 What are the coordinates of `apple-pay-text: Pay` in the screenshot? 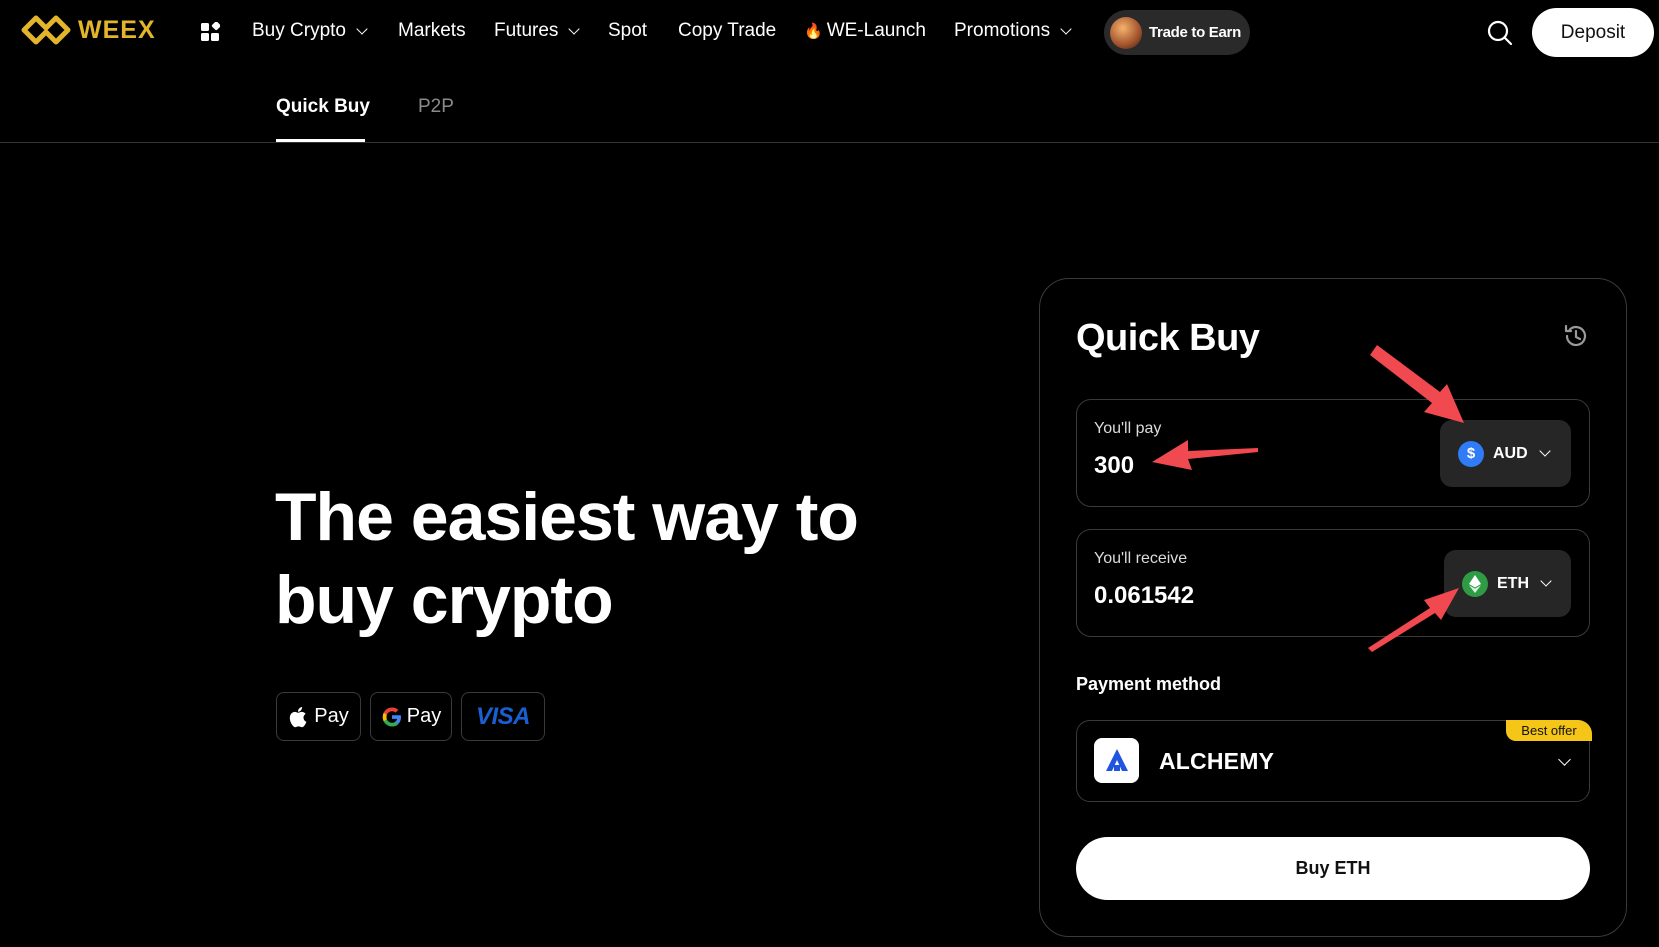 It's located at (331, 716).